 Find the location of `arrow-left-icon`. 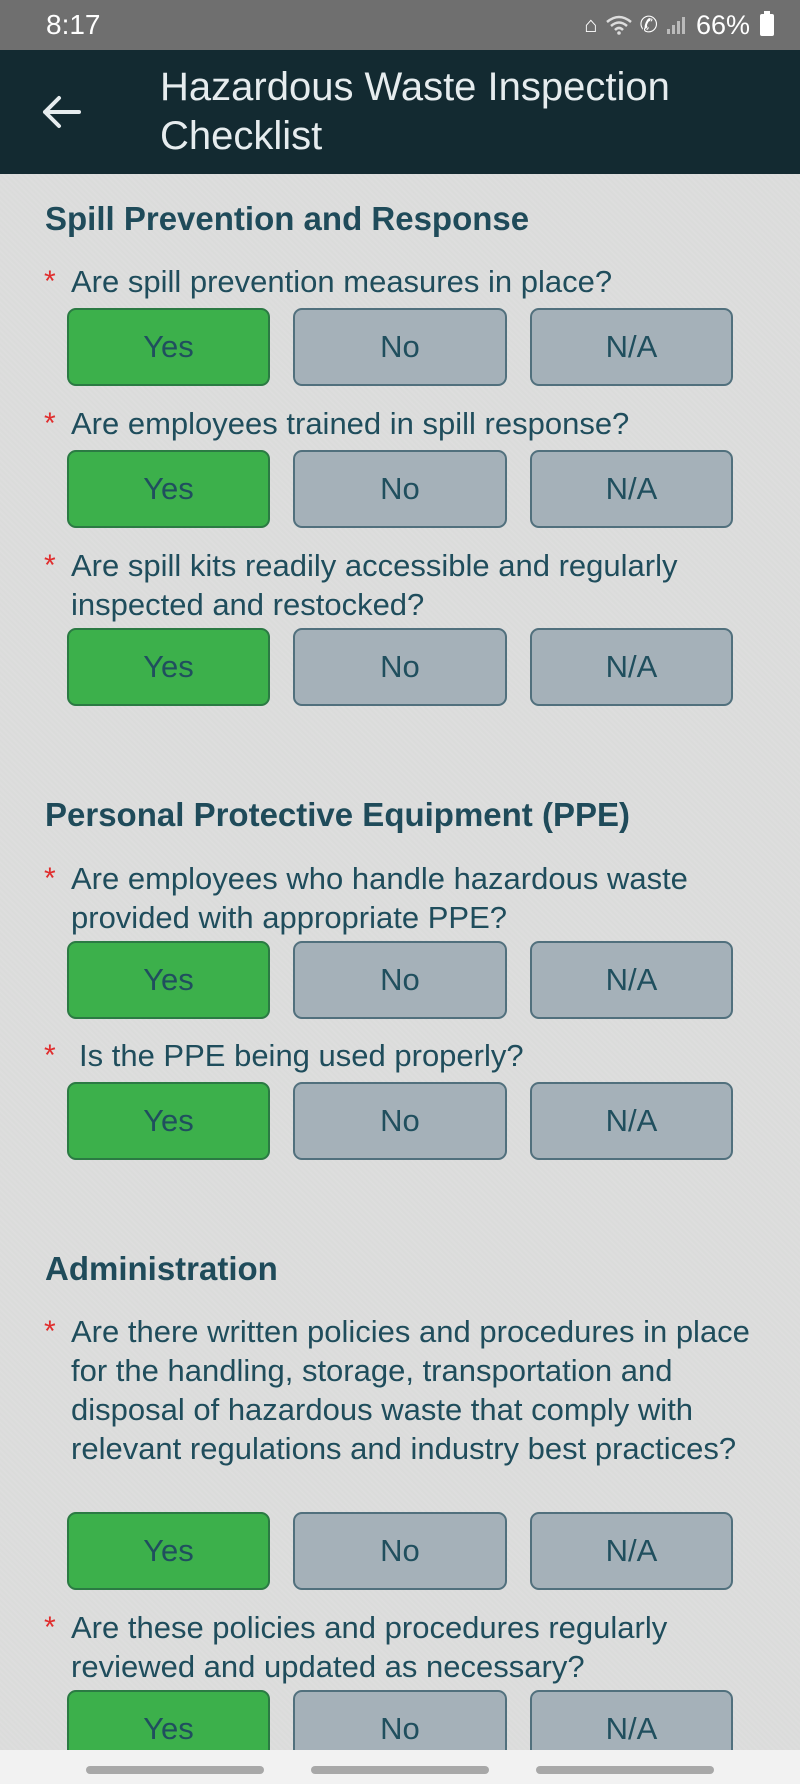

arrow-left-icon is located at coordinates (62, 112).